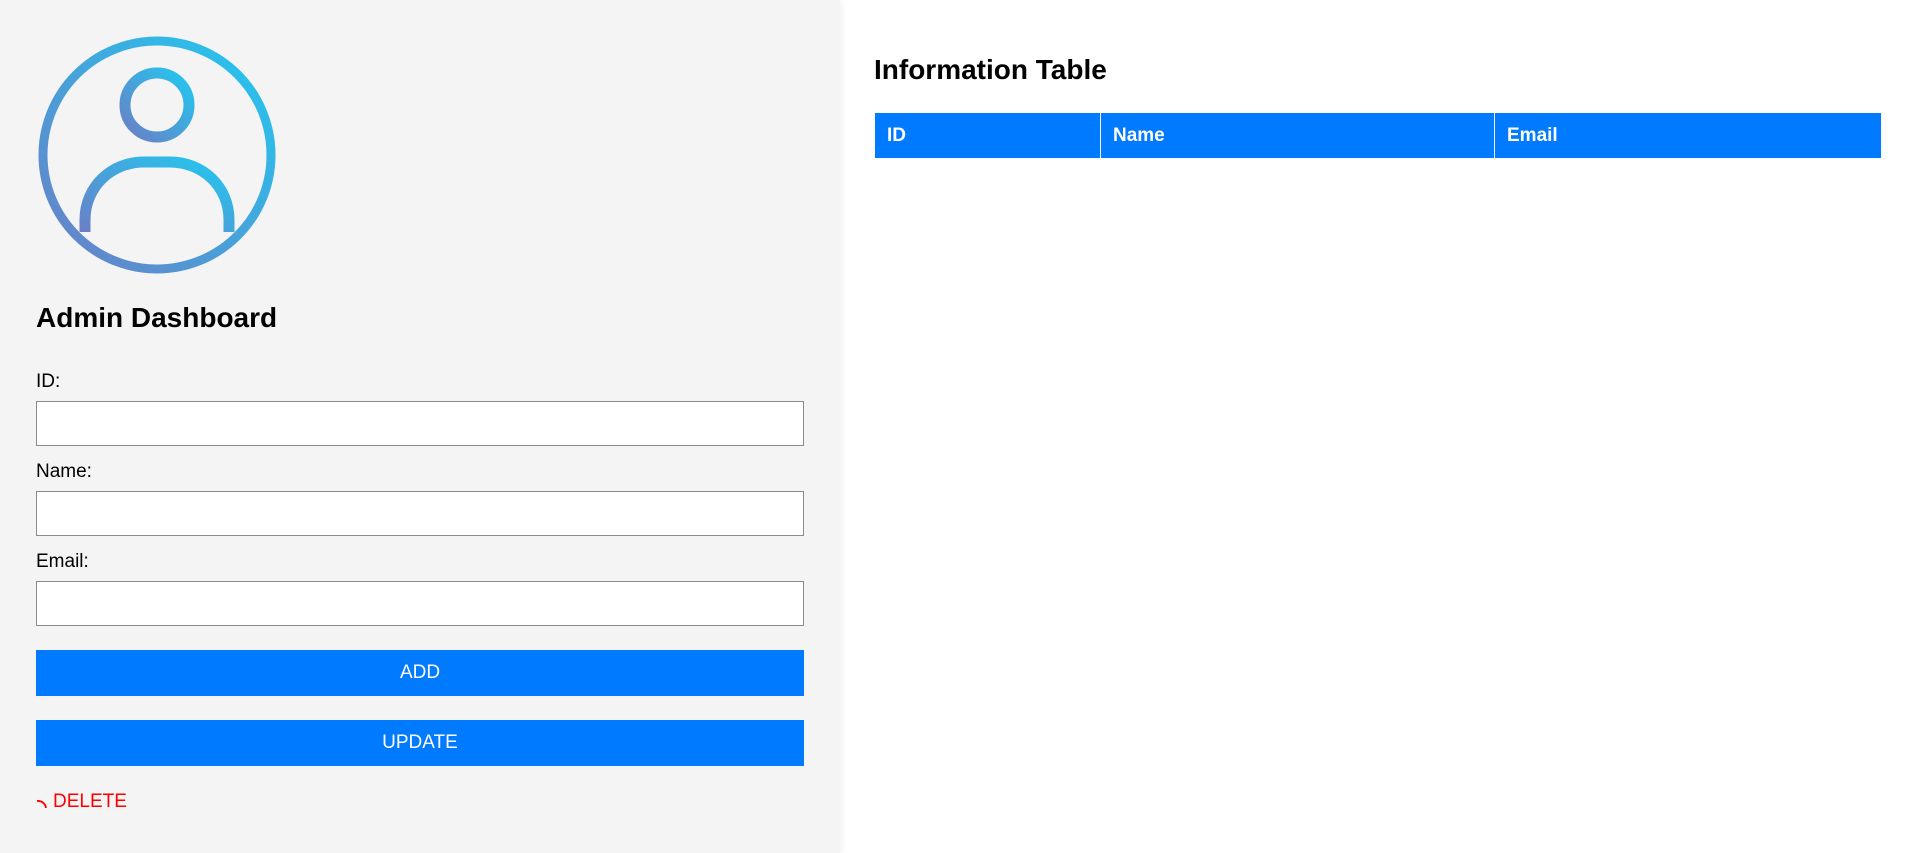 The width and height of the screenshot is (1920, 853). I want to click on id-field, so click(420, 423).